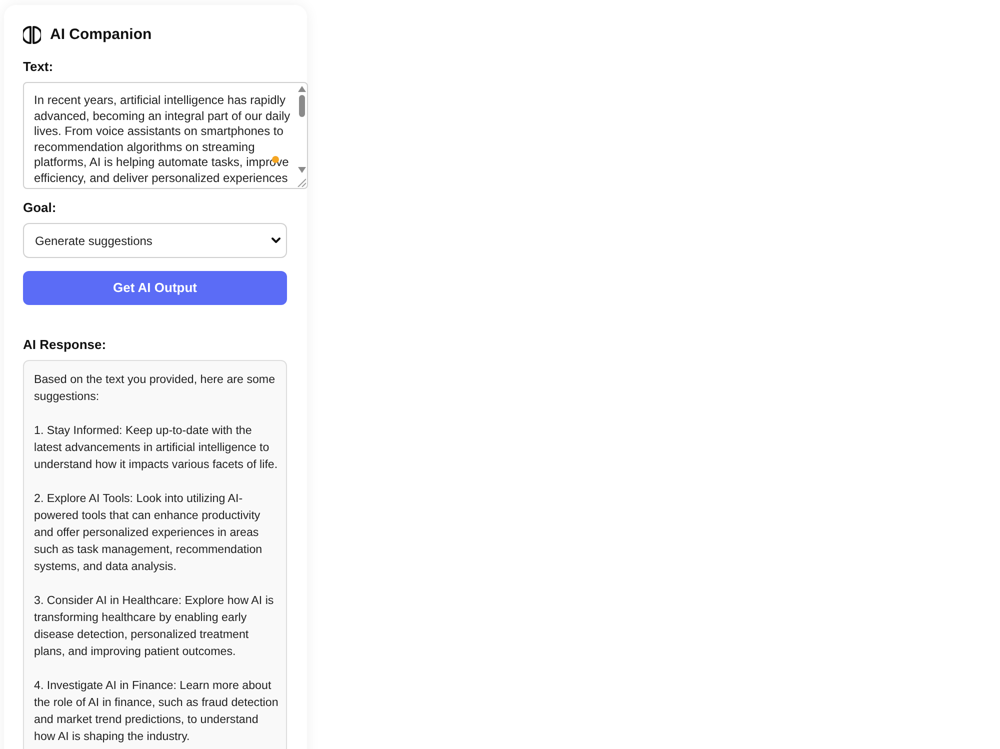 This screenshot has height=749, width=1000. I want to click on app-title: AI Companion, so click(101, 35).